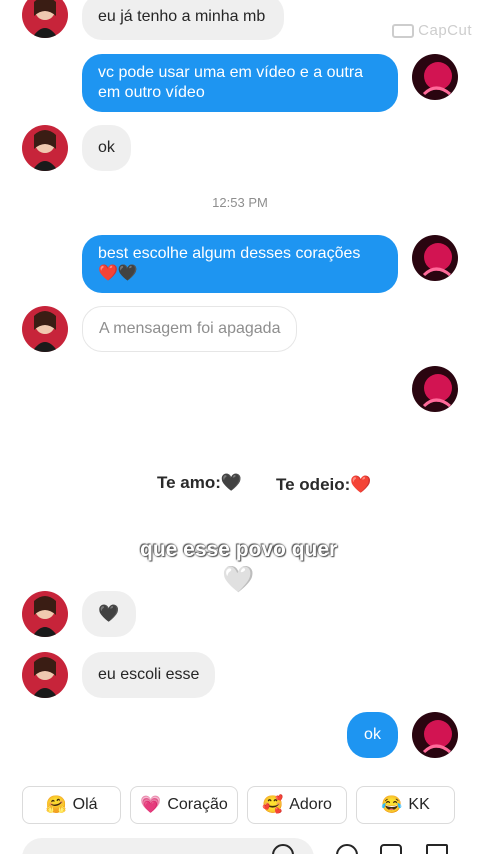 Image resolution: width=480 pixels, height=854 pixels. I want to click on capcut-watermark-text: CapCut, so click(445, 30).